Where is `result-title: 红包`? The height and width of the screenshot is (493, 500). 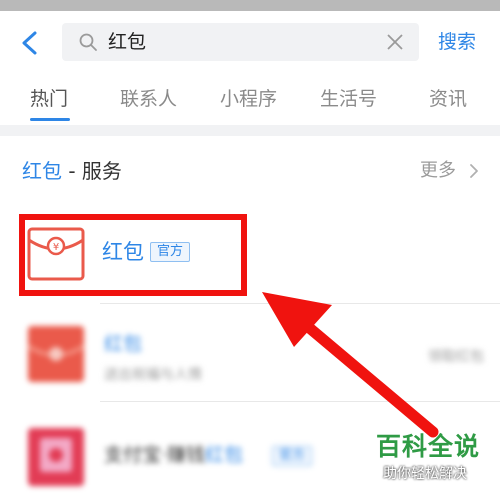
result-title: 红包 is located at coordinates (123, 344).